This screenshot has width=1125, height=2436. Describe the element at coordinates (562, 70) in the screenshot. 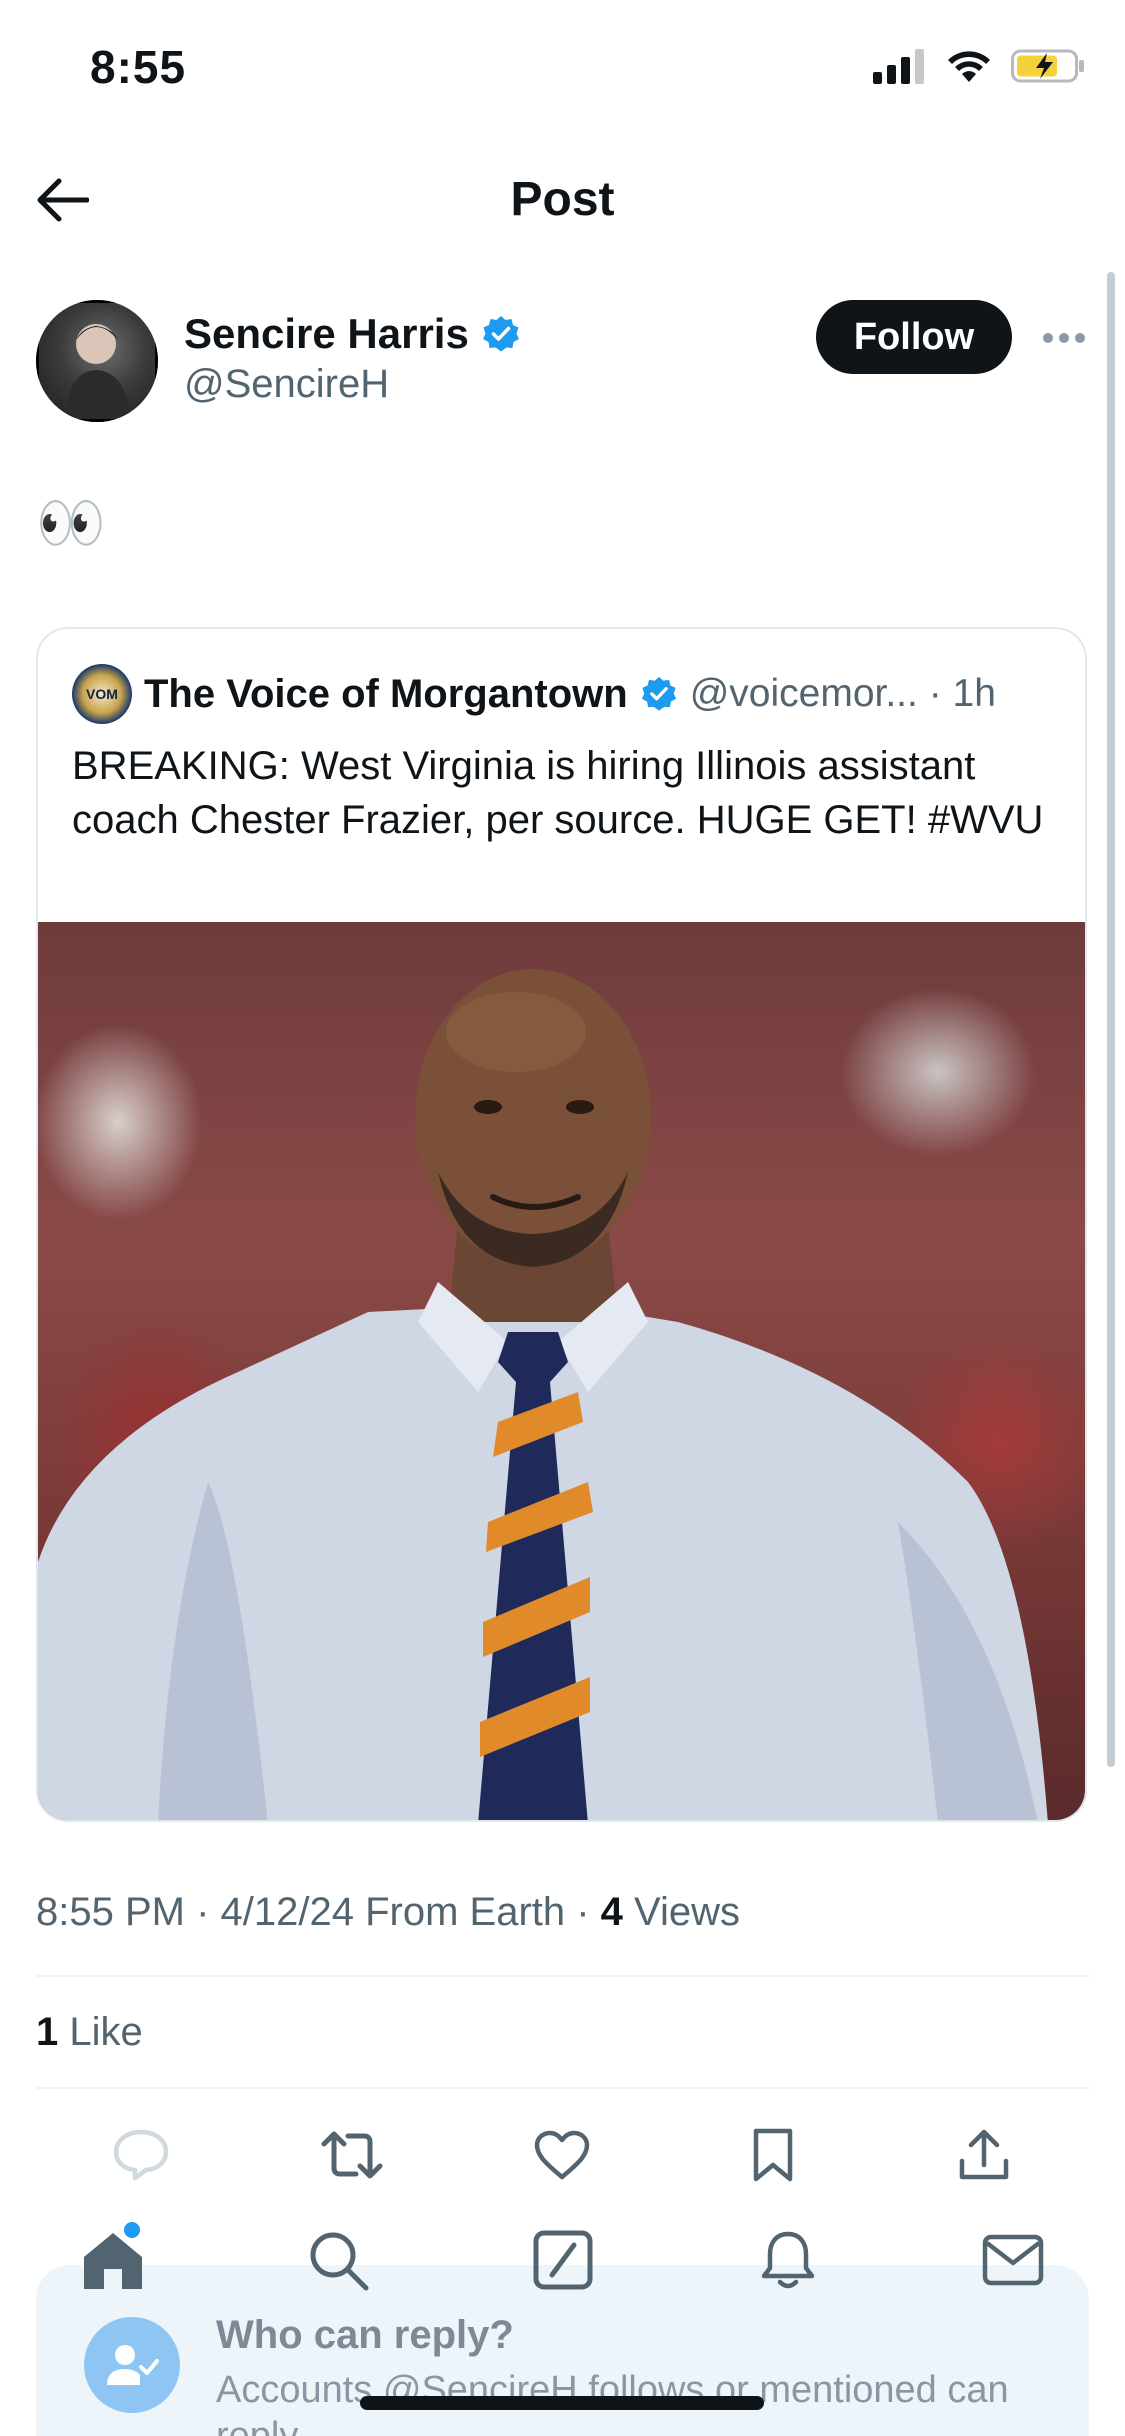

I see `status-bar: 8:55` at that location.